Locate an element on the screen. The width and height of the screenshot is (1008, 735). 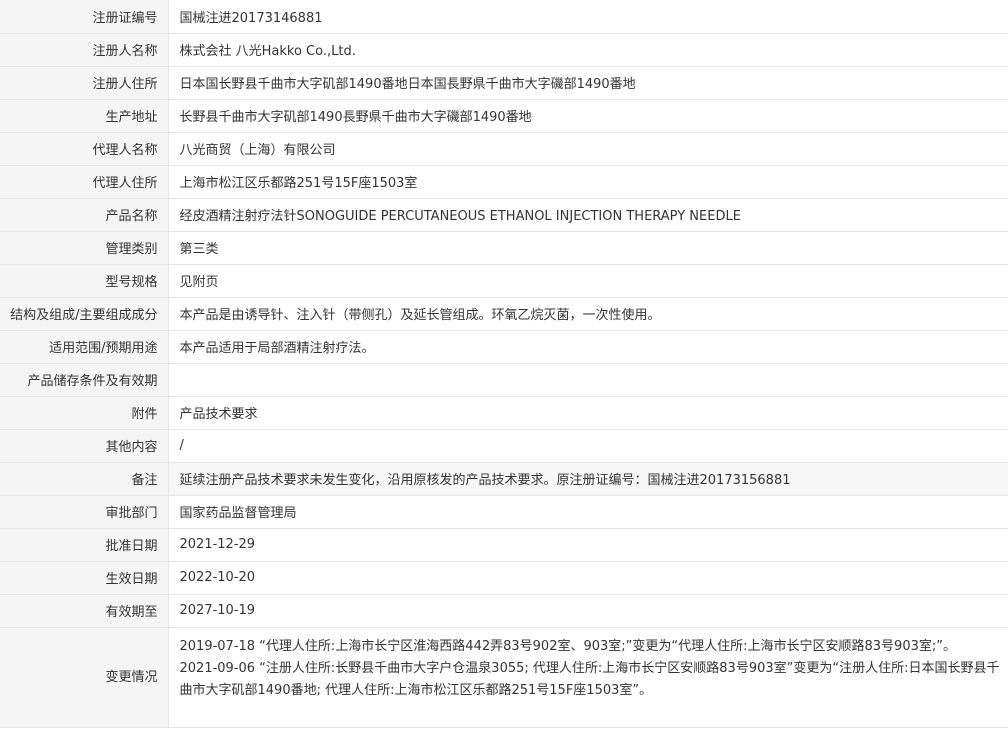
row-model-spec: 型号规格 见附页 is located at coordinates (504, 281).